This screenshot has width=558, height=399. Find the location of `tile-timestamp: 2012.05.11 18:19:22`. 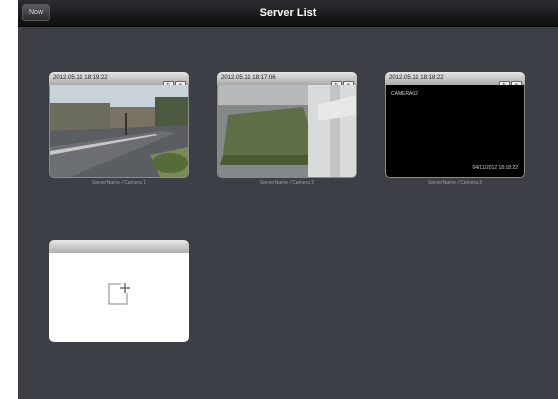

tile-timestamp: 2012.05.11 18:19:22 is located at coordinates (80, 78).